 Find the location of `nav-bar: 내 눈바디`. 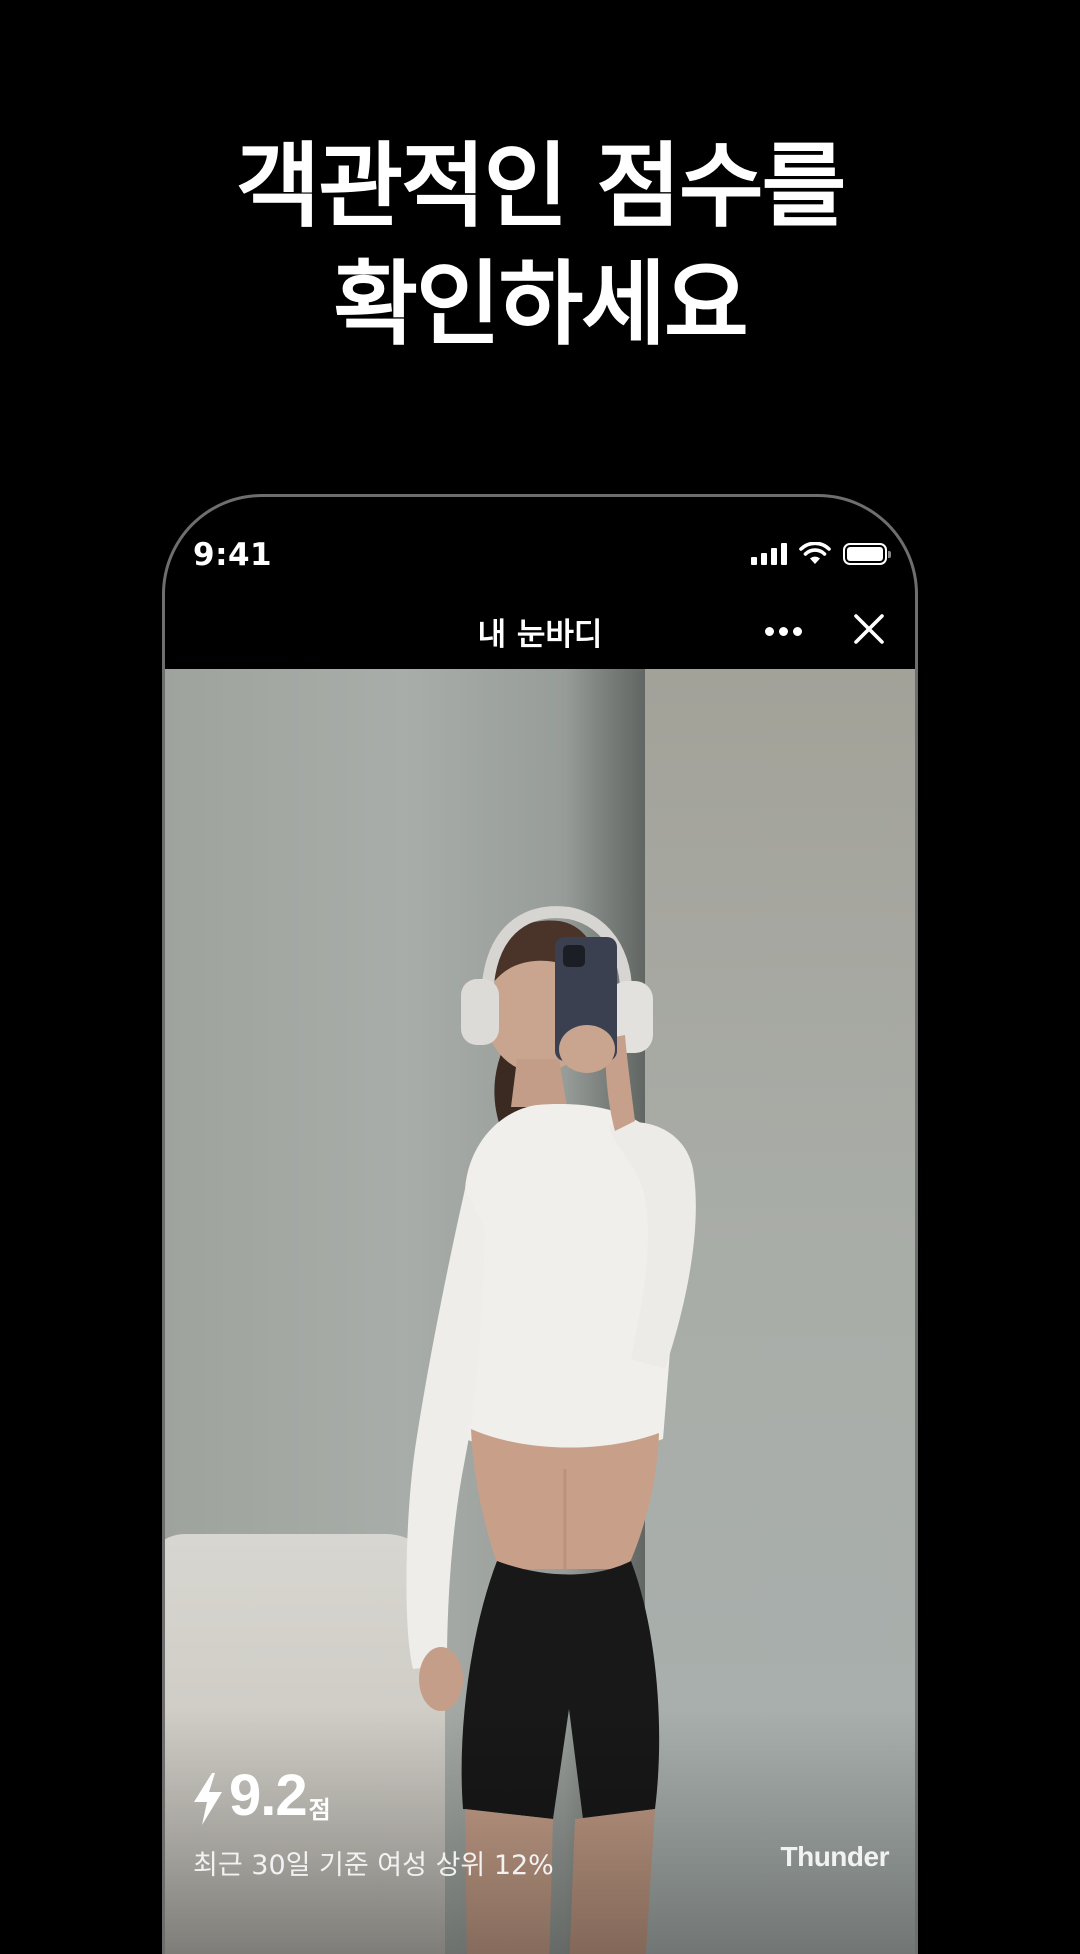

nav-bar: 내 눈바디 is located at coordinates (540, 631).